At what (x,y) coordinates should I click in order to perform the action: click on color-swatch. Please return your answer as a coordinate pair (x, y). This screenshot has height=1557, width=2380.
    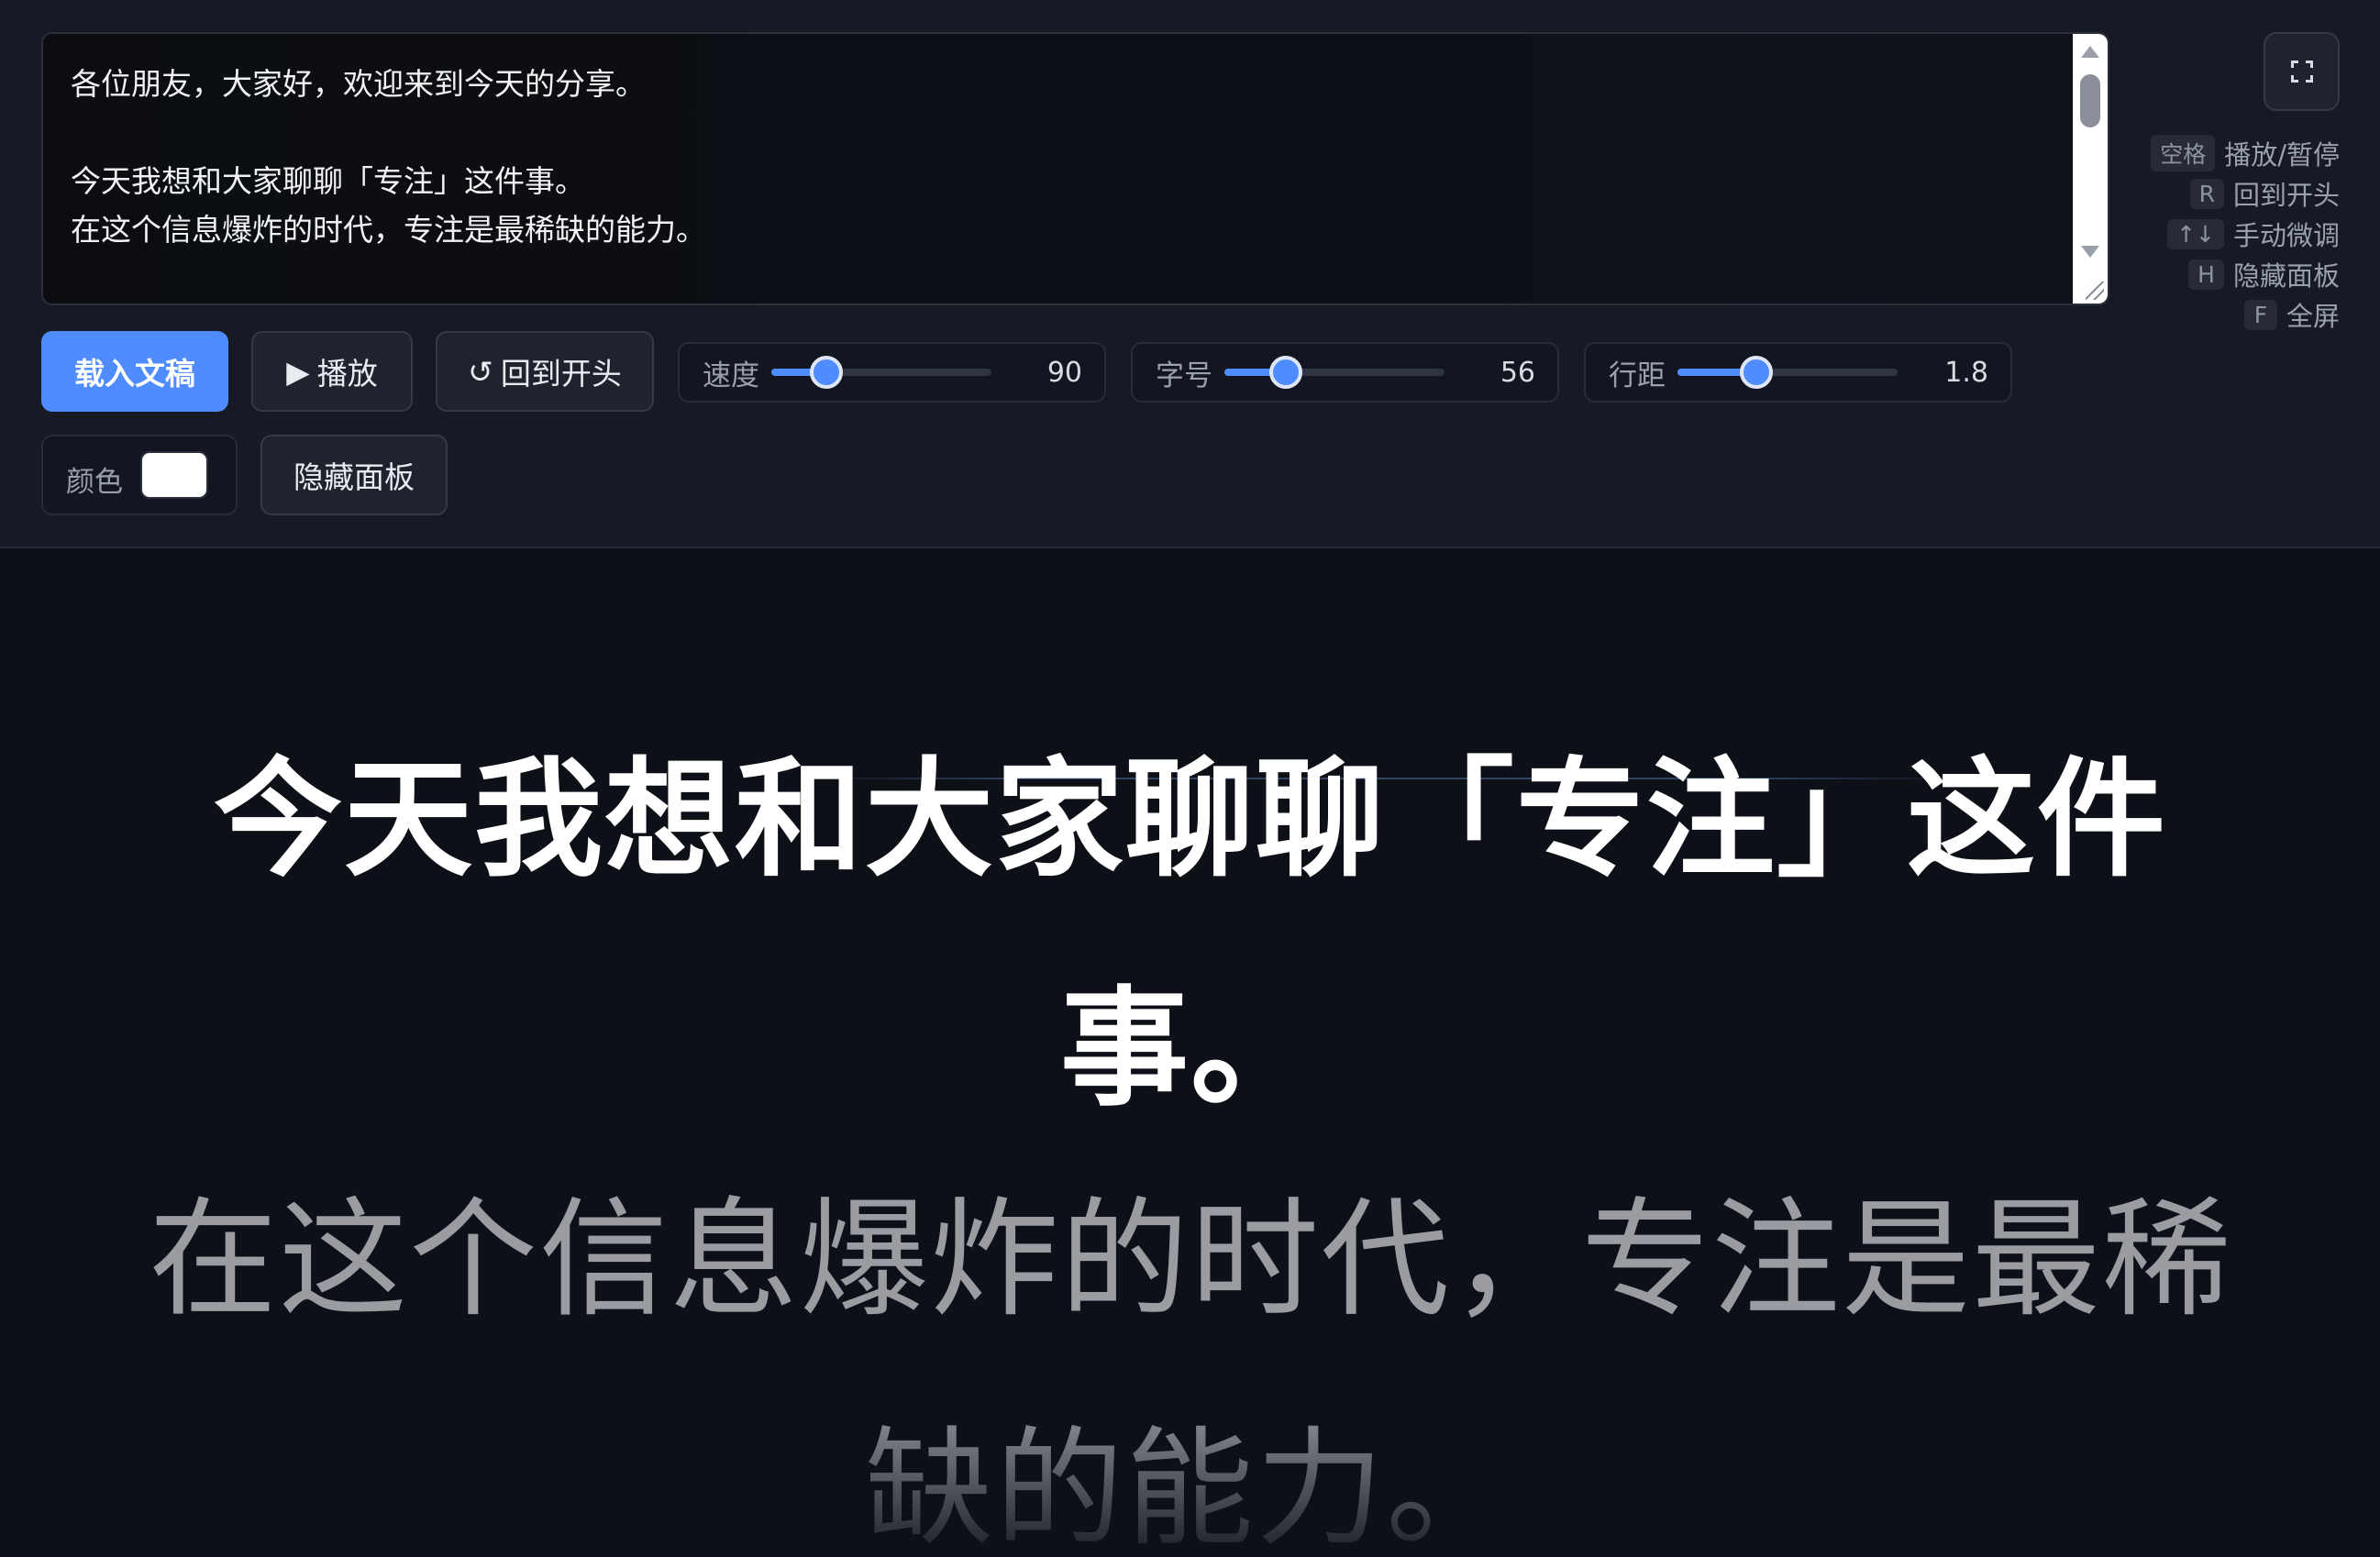
    Looking at the image, I should click on (174, 475).